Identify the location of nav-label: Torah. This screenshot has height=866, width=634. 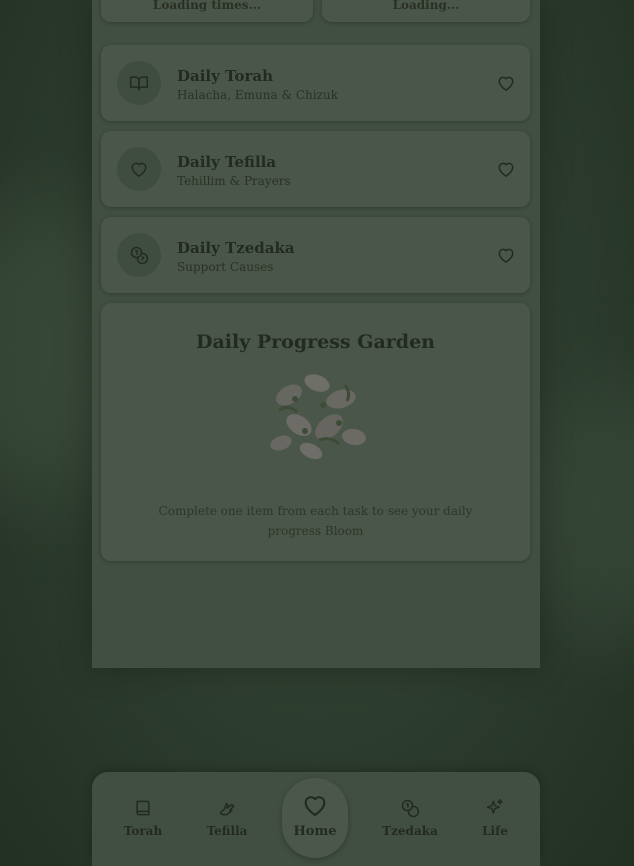
(143, 831).